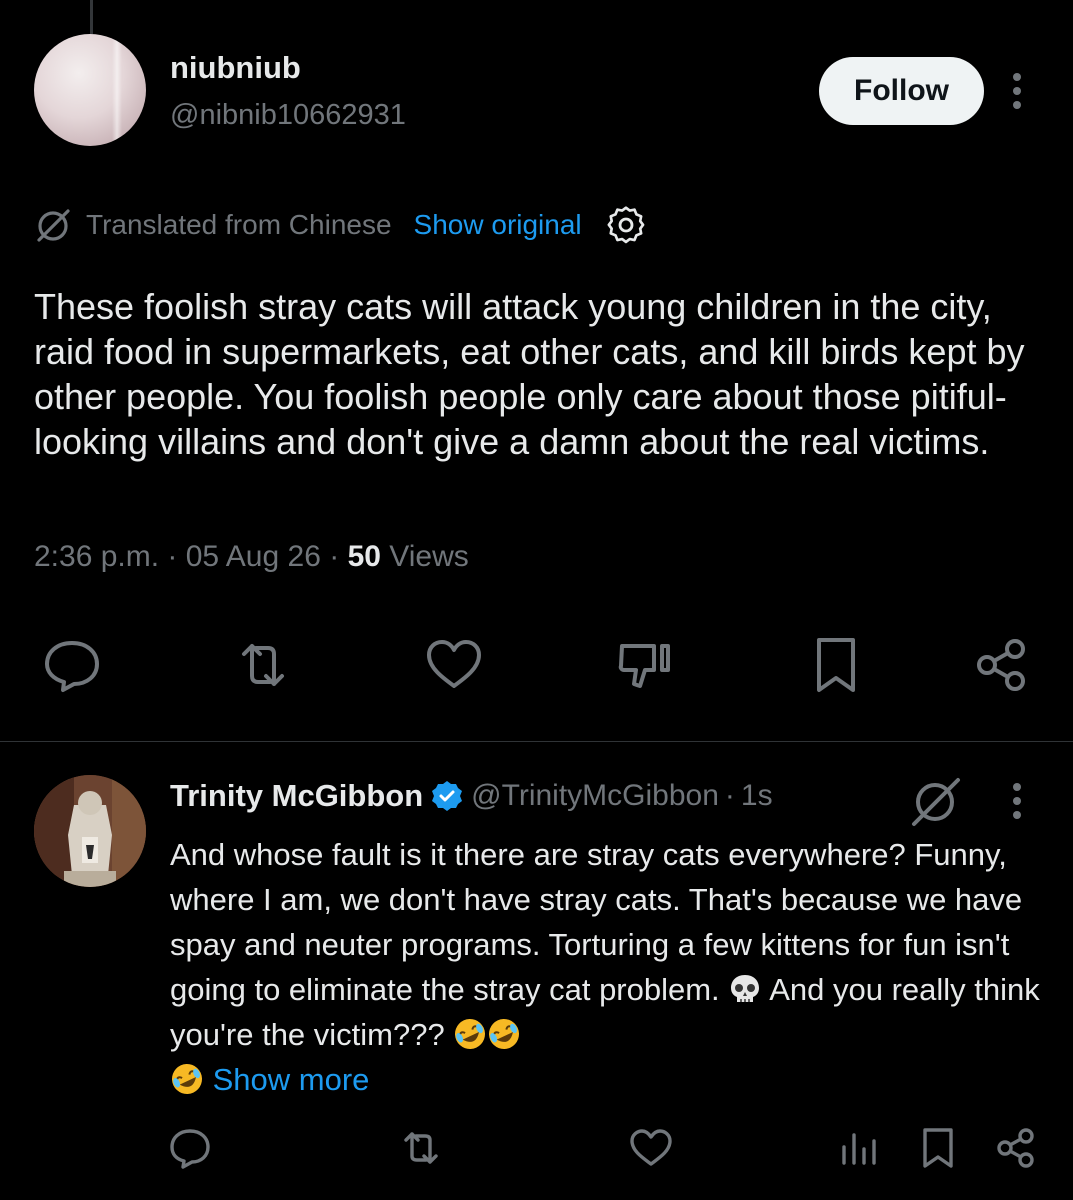 The width and height of the screenshot is (1073, 1200). Describe the element at coordinates (859, 1148) in the screenshot. I see `views-icon` at that location.